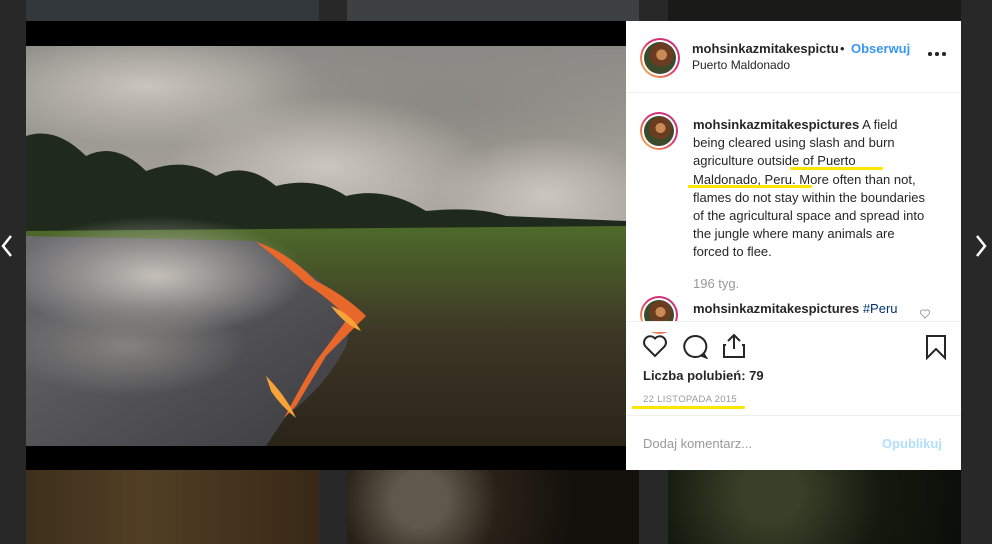 The image size is (992, 544). Describe the element at coordinates (660, 58) in the screenshot. I see `avatar` at that location.